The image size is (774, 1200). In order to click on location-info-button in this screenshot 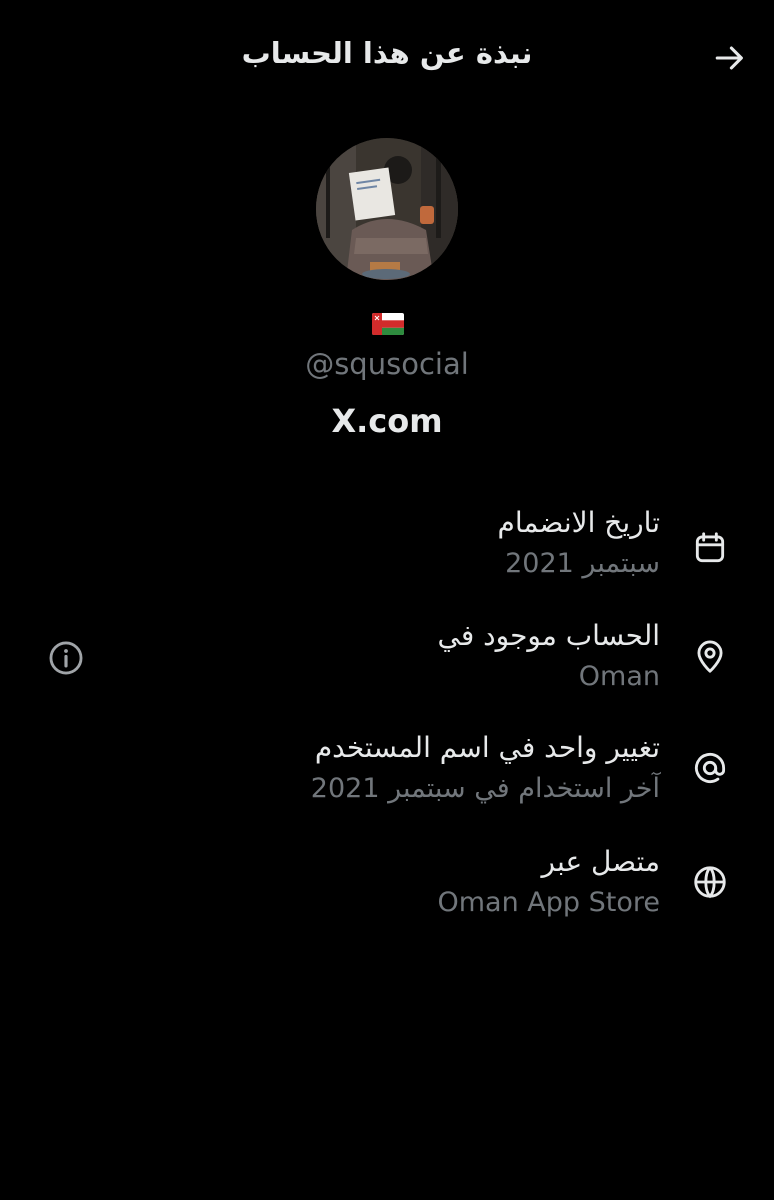, I will do `click(66, 658)`.